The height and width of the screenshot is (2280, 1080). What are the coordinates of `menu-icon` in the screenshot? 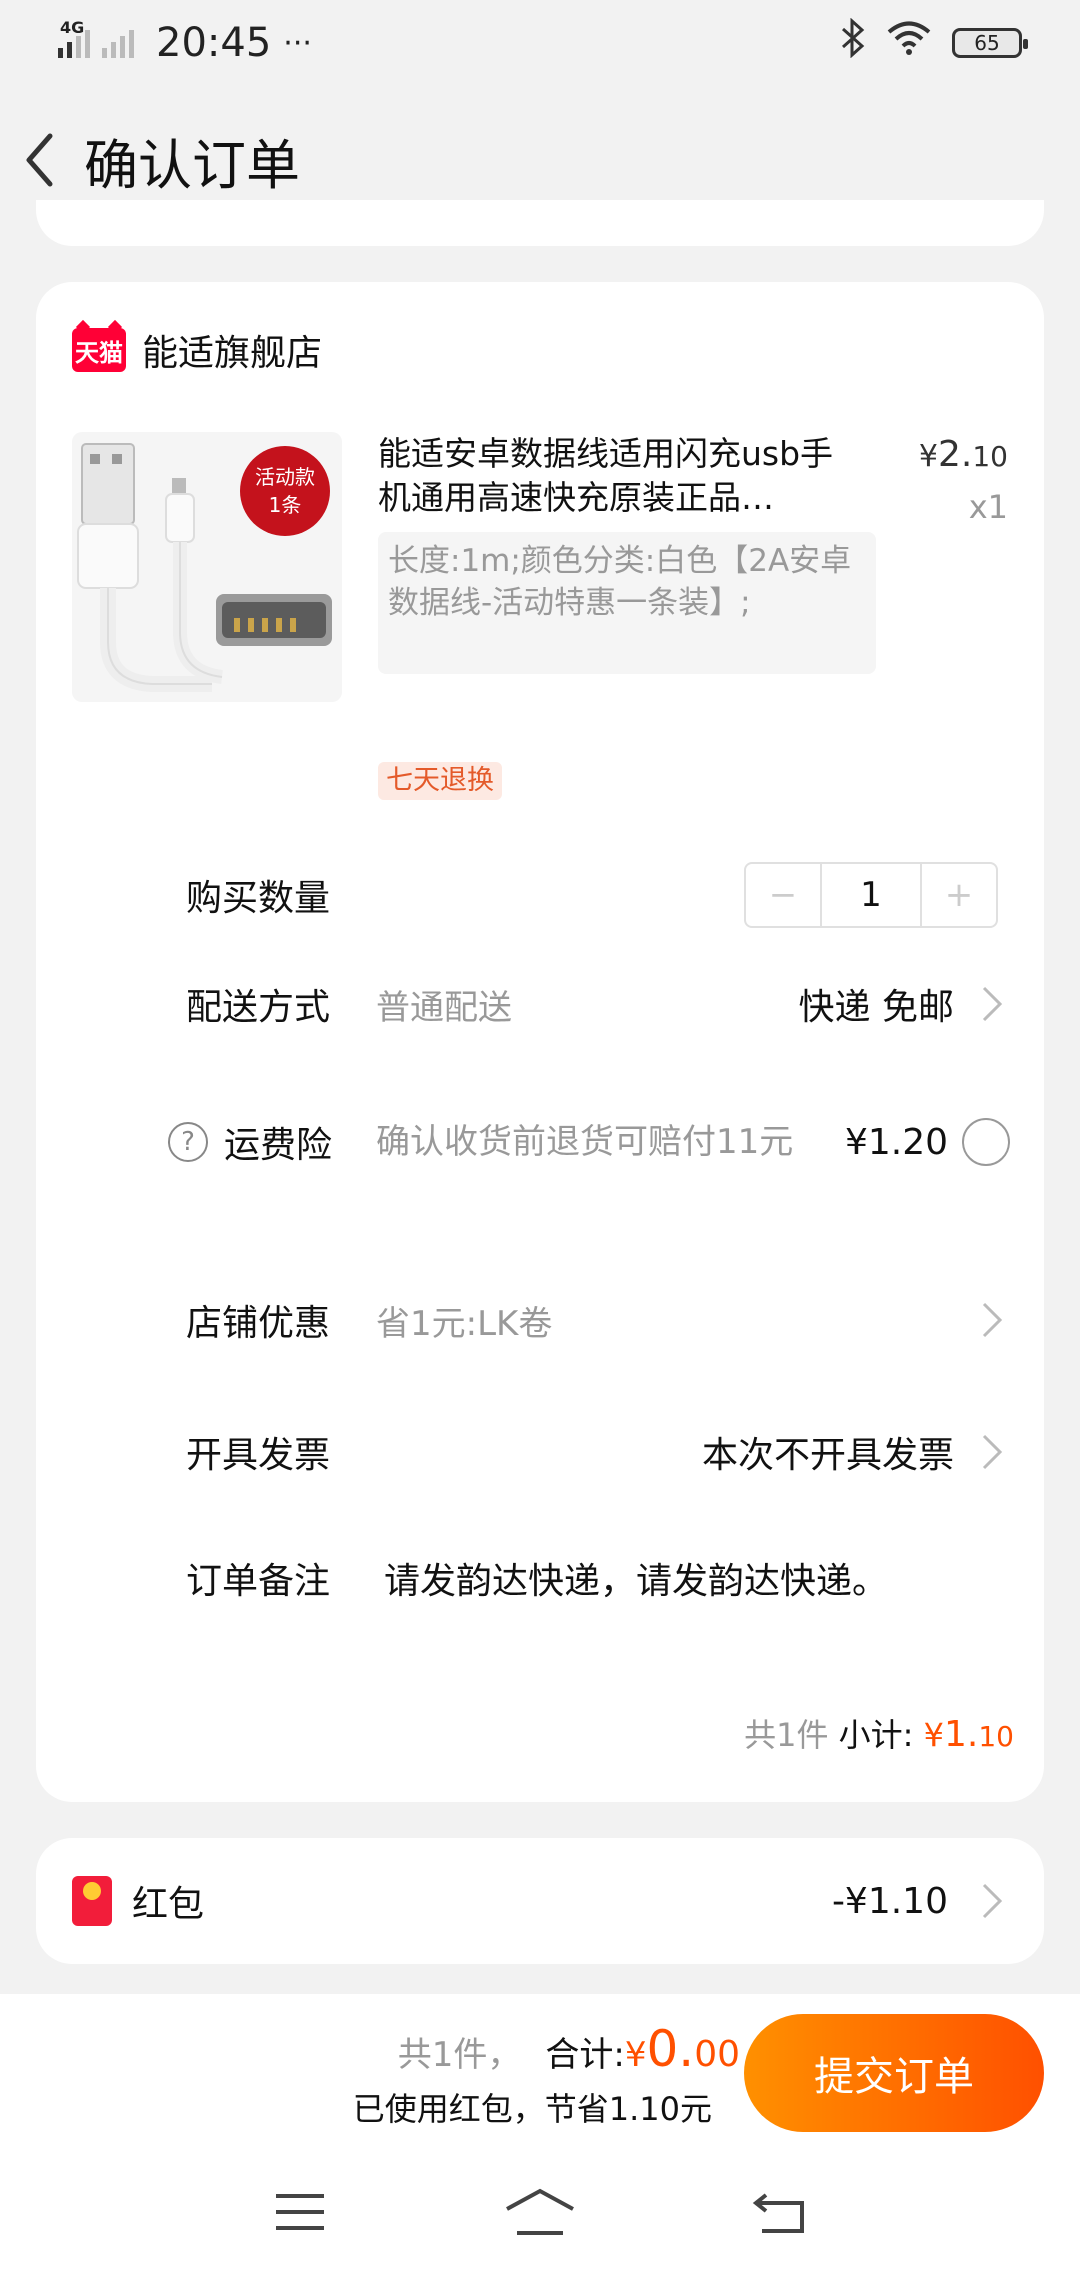 It's located at (300, 2212).